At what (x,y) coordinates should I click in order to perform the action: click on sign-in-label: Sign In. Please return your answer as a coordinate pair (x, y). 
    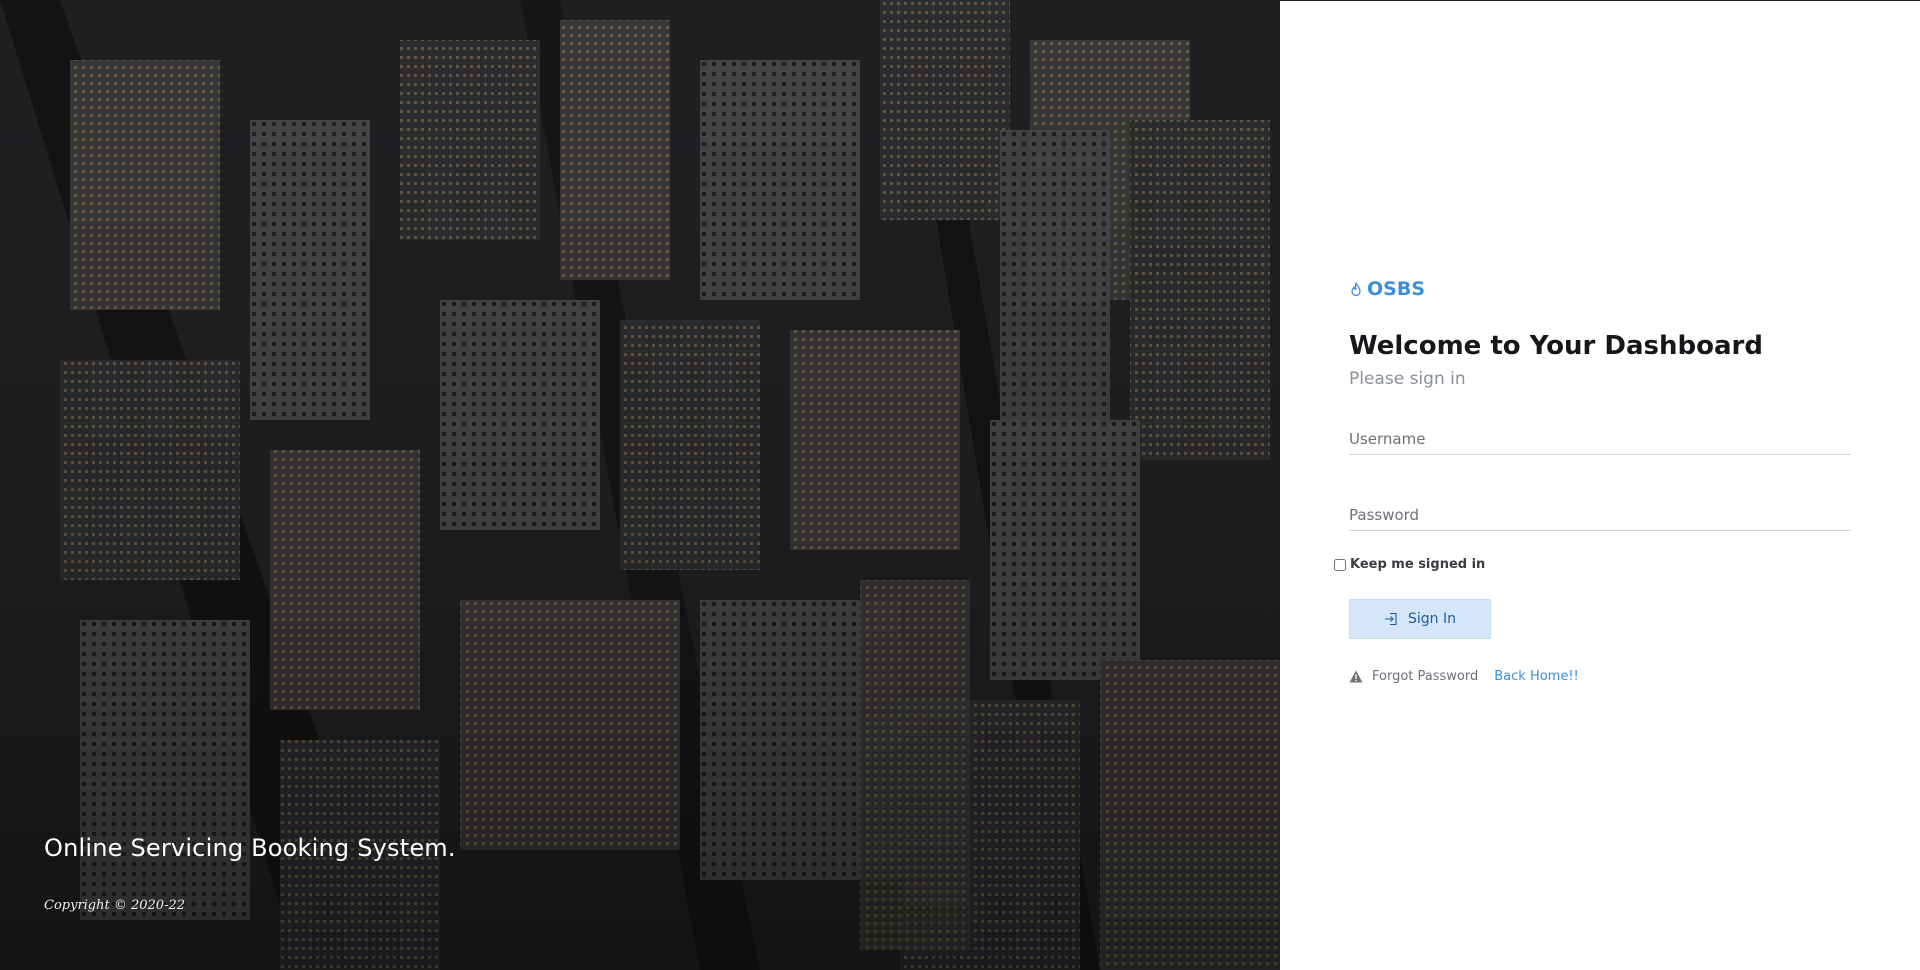
    Looking at the image, I should click on (1432, 619).